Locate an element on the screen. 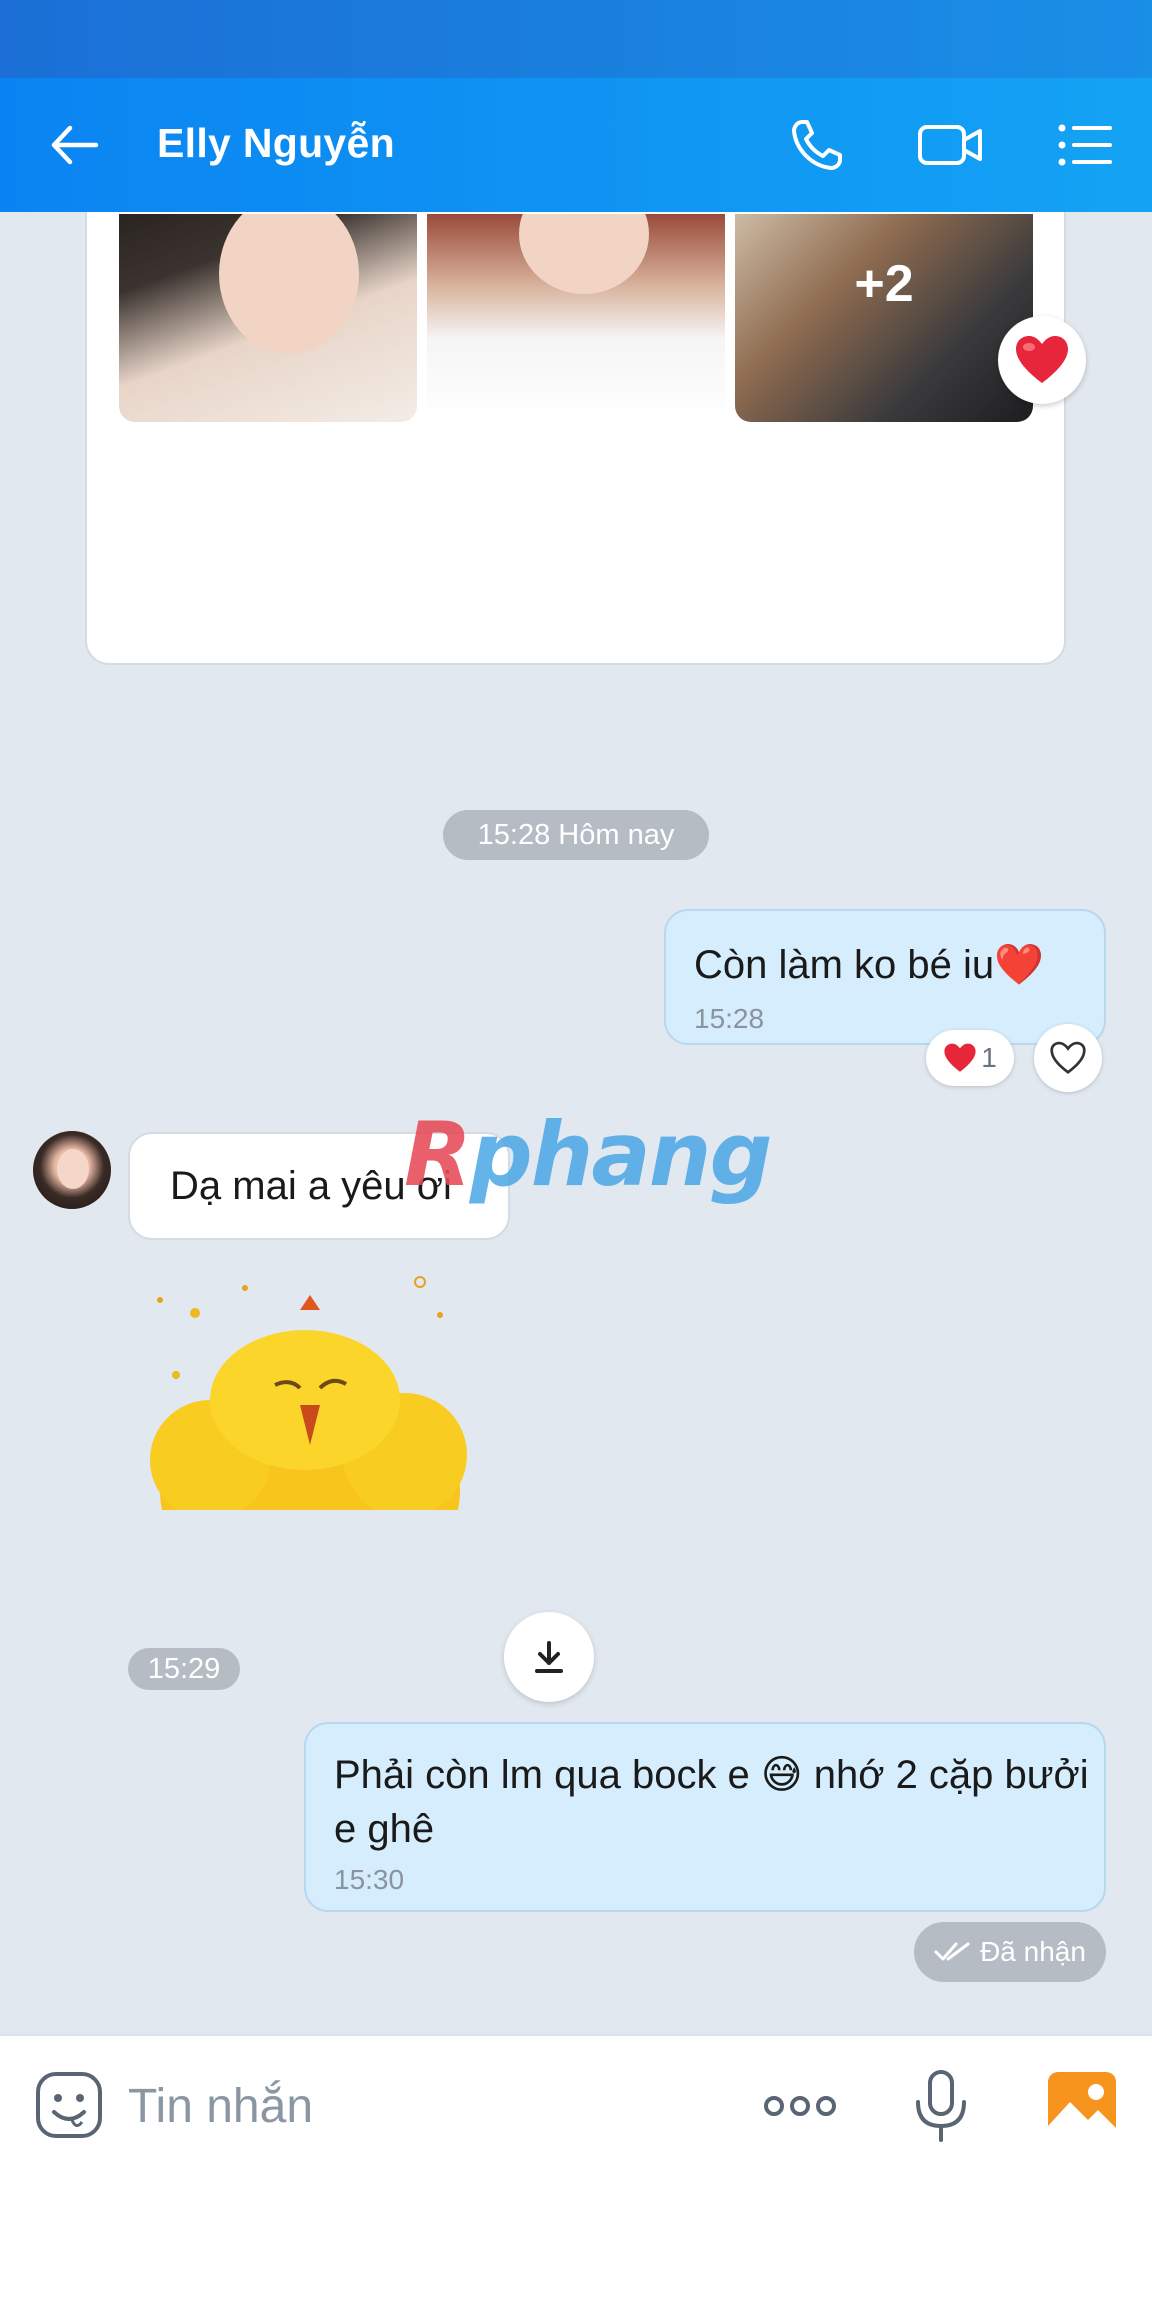  more-dots-icon is located at coordinates (800, 2106).